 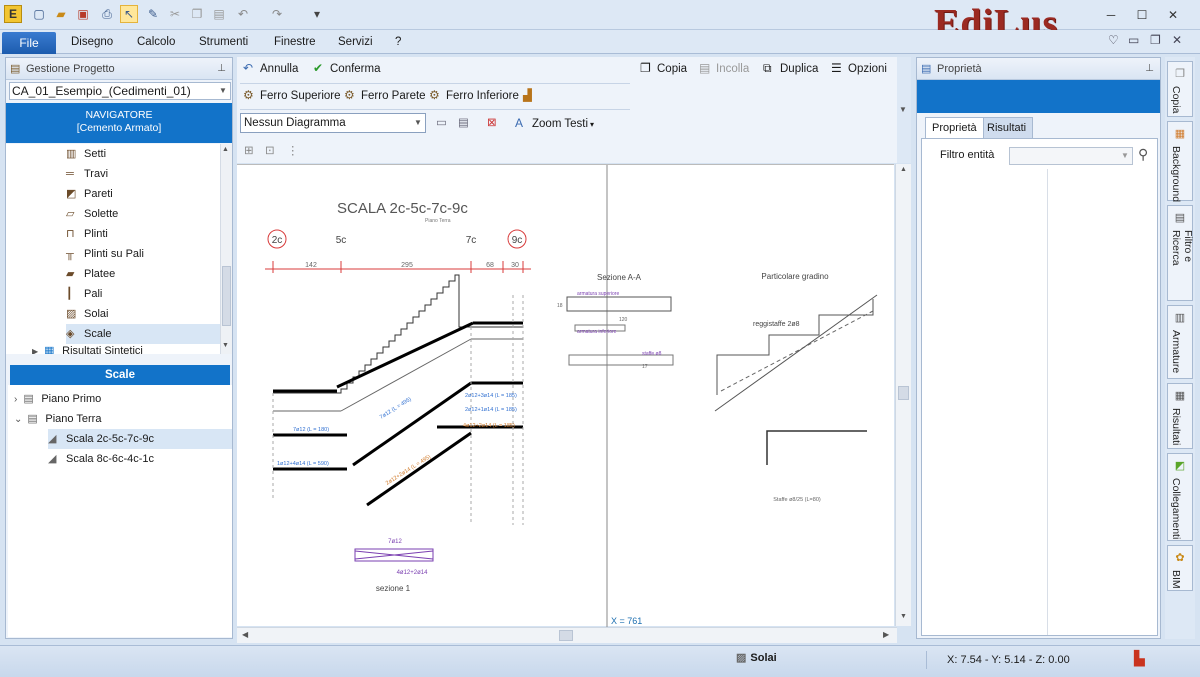 I want to click on side-tab-risultati: ▦ Risultati, so click(x=1180, y=416).